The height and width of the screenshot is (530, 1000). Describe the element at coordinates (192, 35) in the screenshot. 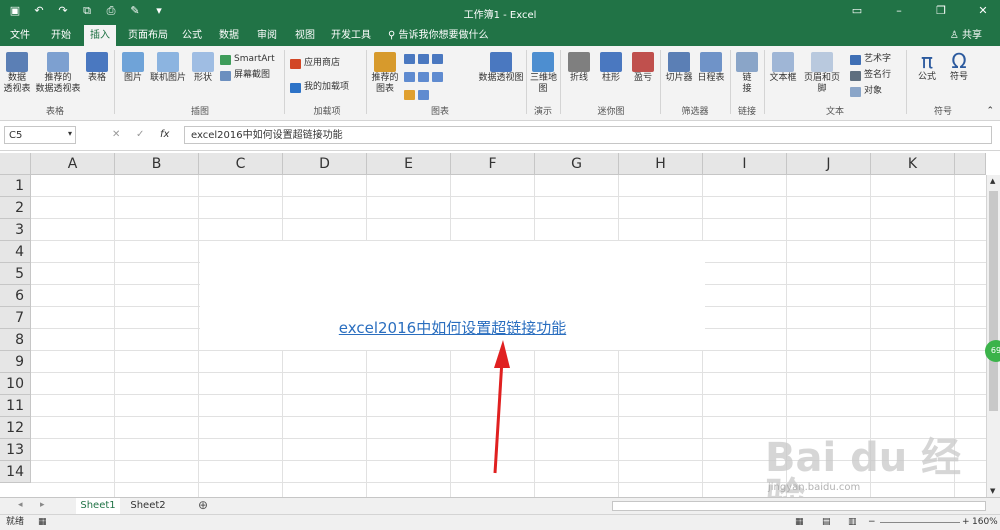

I see `tab-formulas: 公式` at that location.